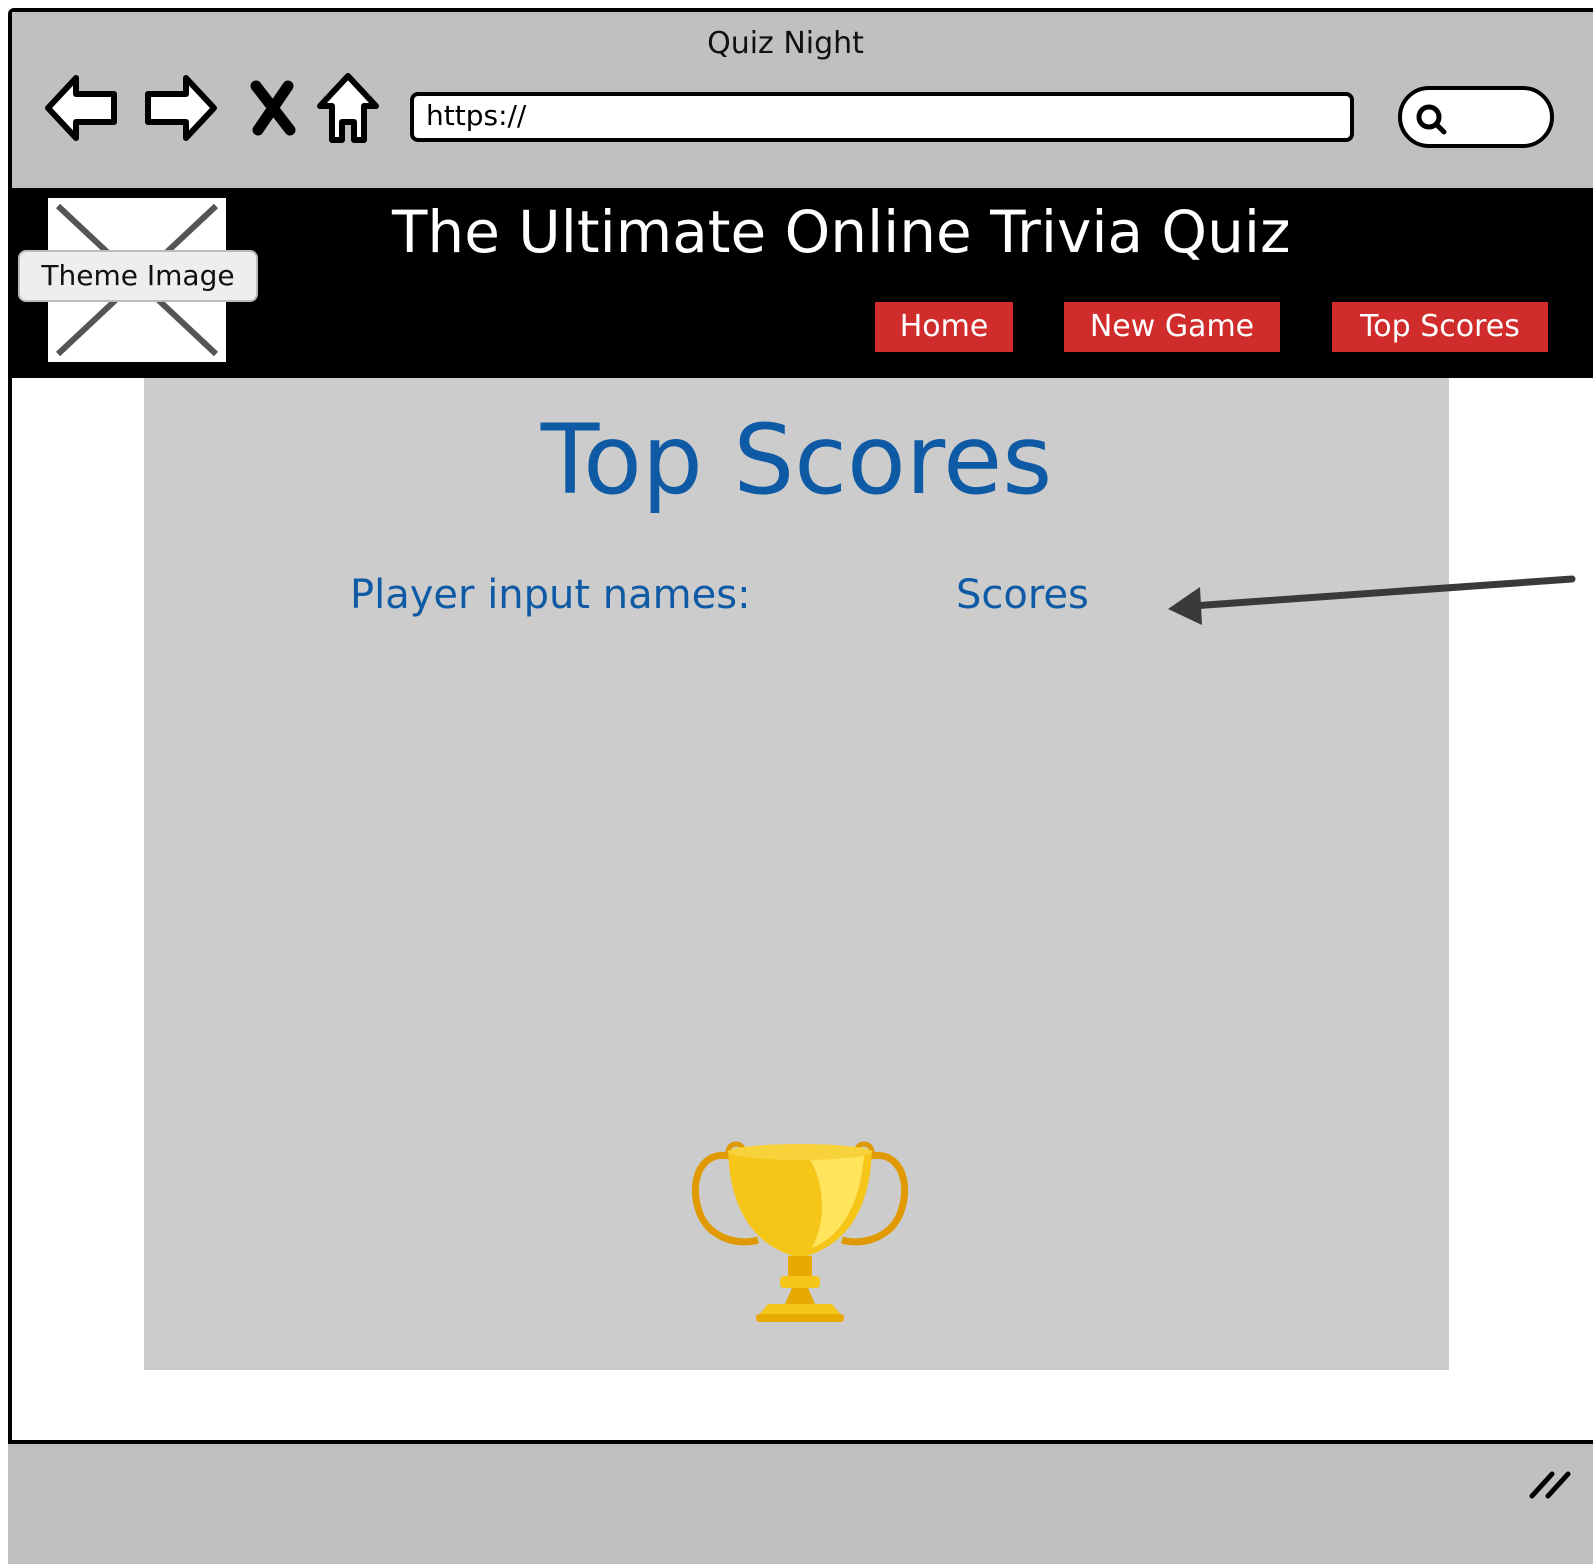 The width and height of the screenshot is (1593, 1564). Describe the element at coordinates (82, 108) in the screenshot. I see `back-arrow-icon` at that location.